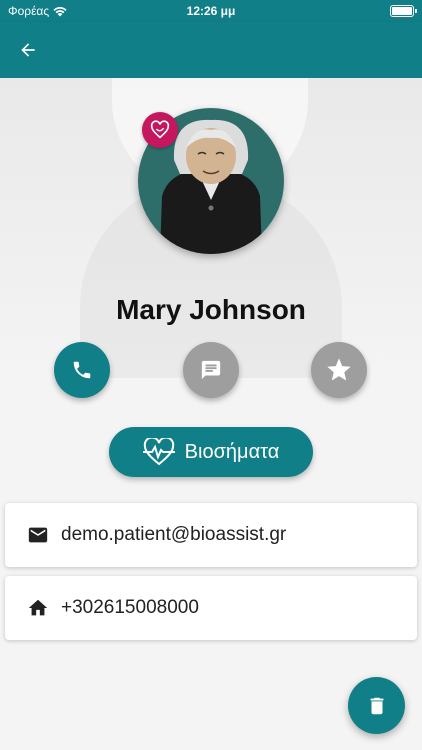 The width and height of the screenshot is (422, 750). I want to click on status-bar: Φορέας 12:26 μμ, so click(211, 11).